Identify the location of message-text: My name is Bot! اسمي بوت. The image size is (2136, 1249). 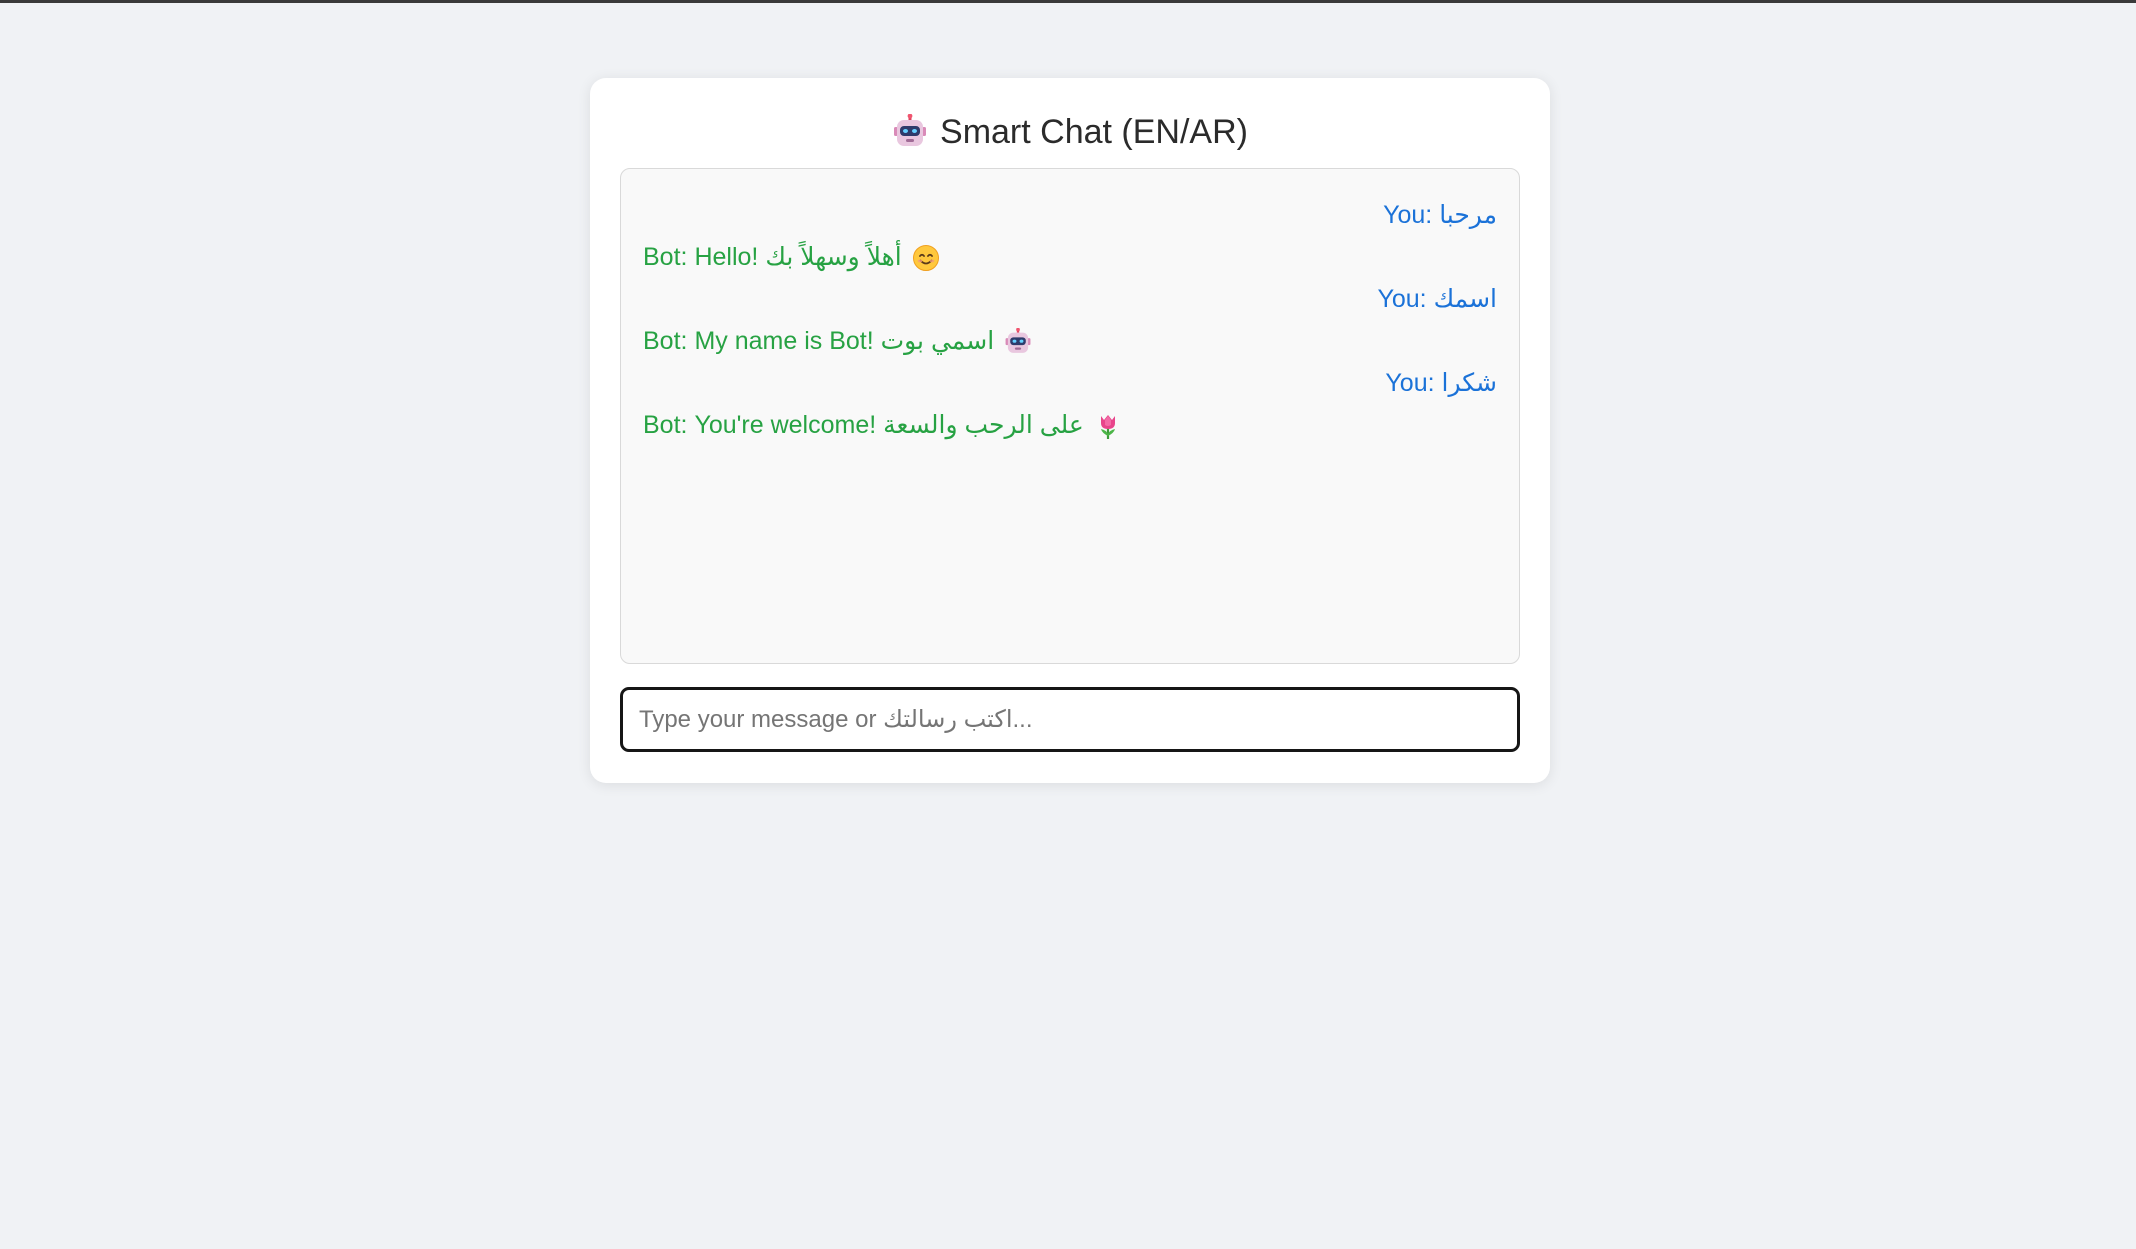
(844, 341).